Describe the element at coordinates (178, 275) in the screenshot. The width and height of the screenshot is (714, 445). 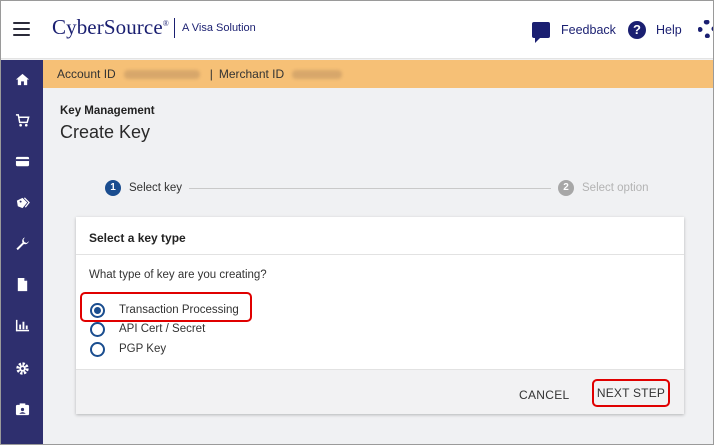
I see `key-type-question: What type of key are you creating?` at that location.